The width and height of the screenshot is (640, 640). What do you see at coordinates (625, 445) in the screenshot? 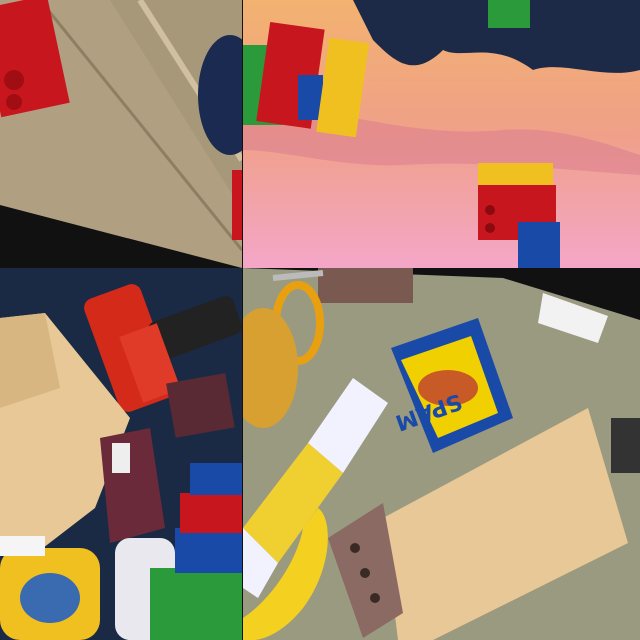
I see `dark-object` at bounding box center [625, 445].